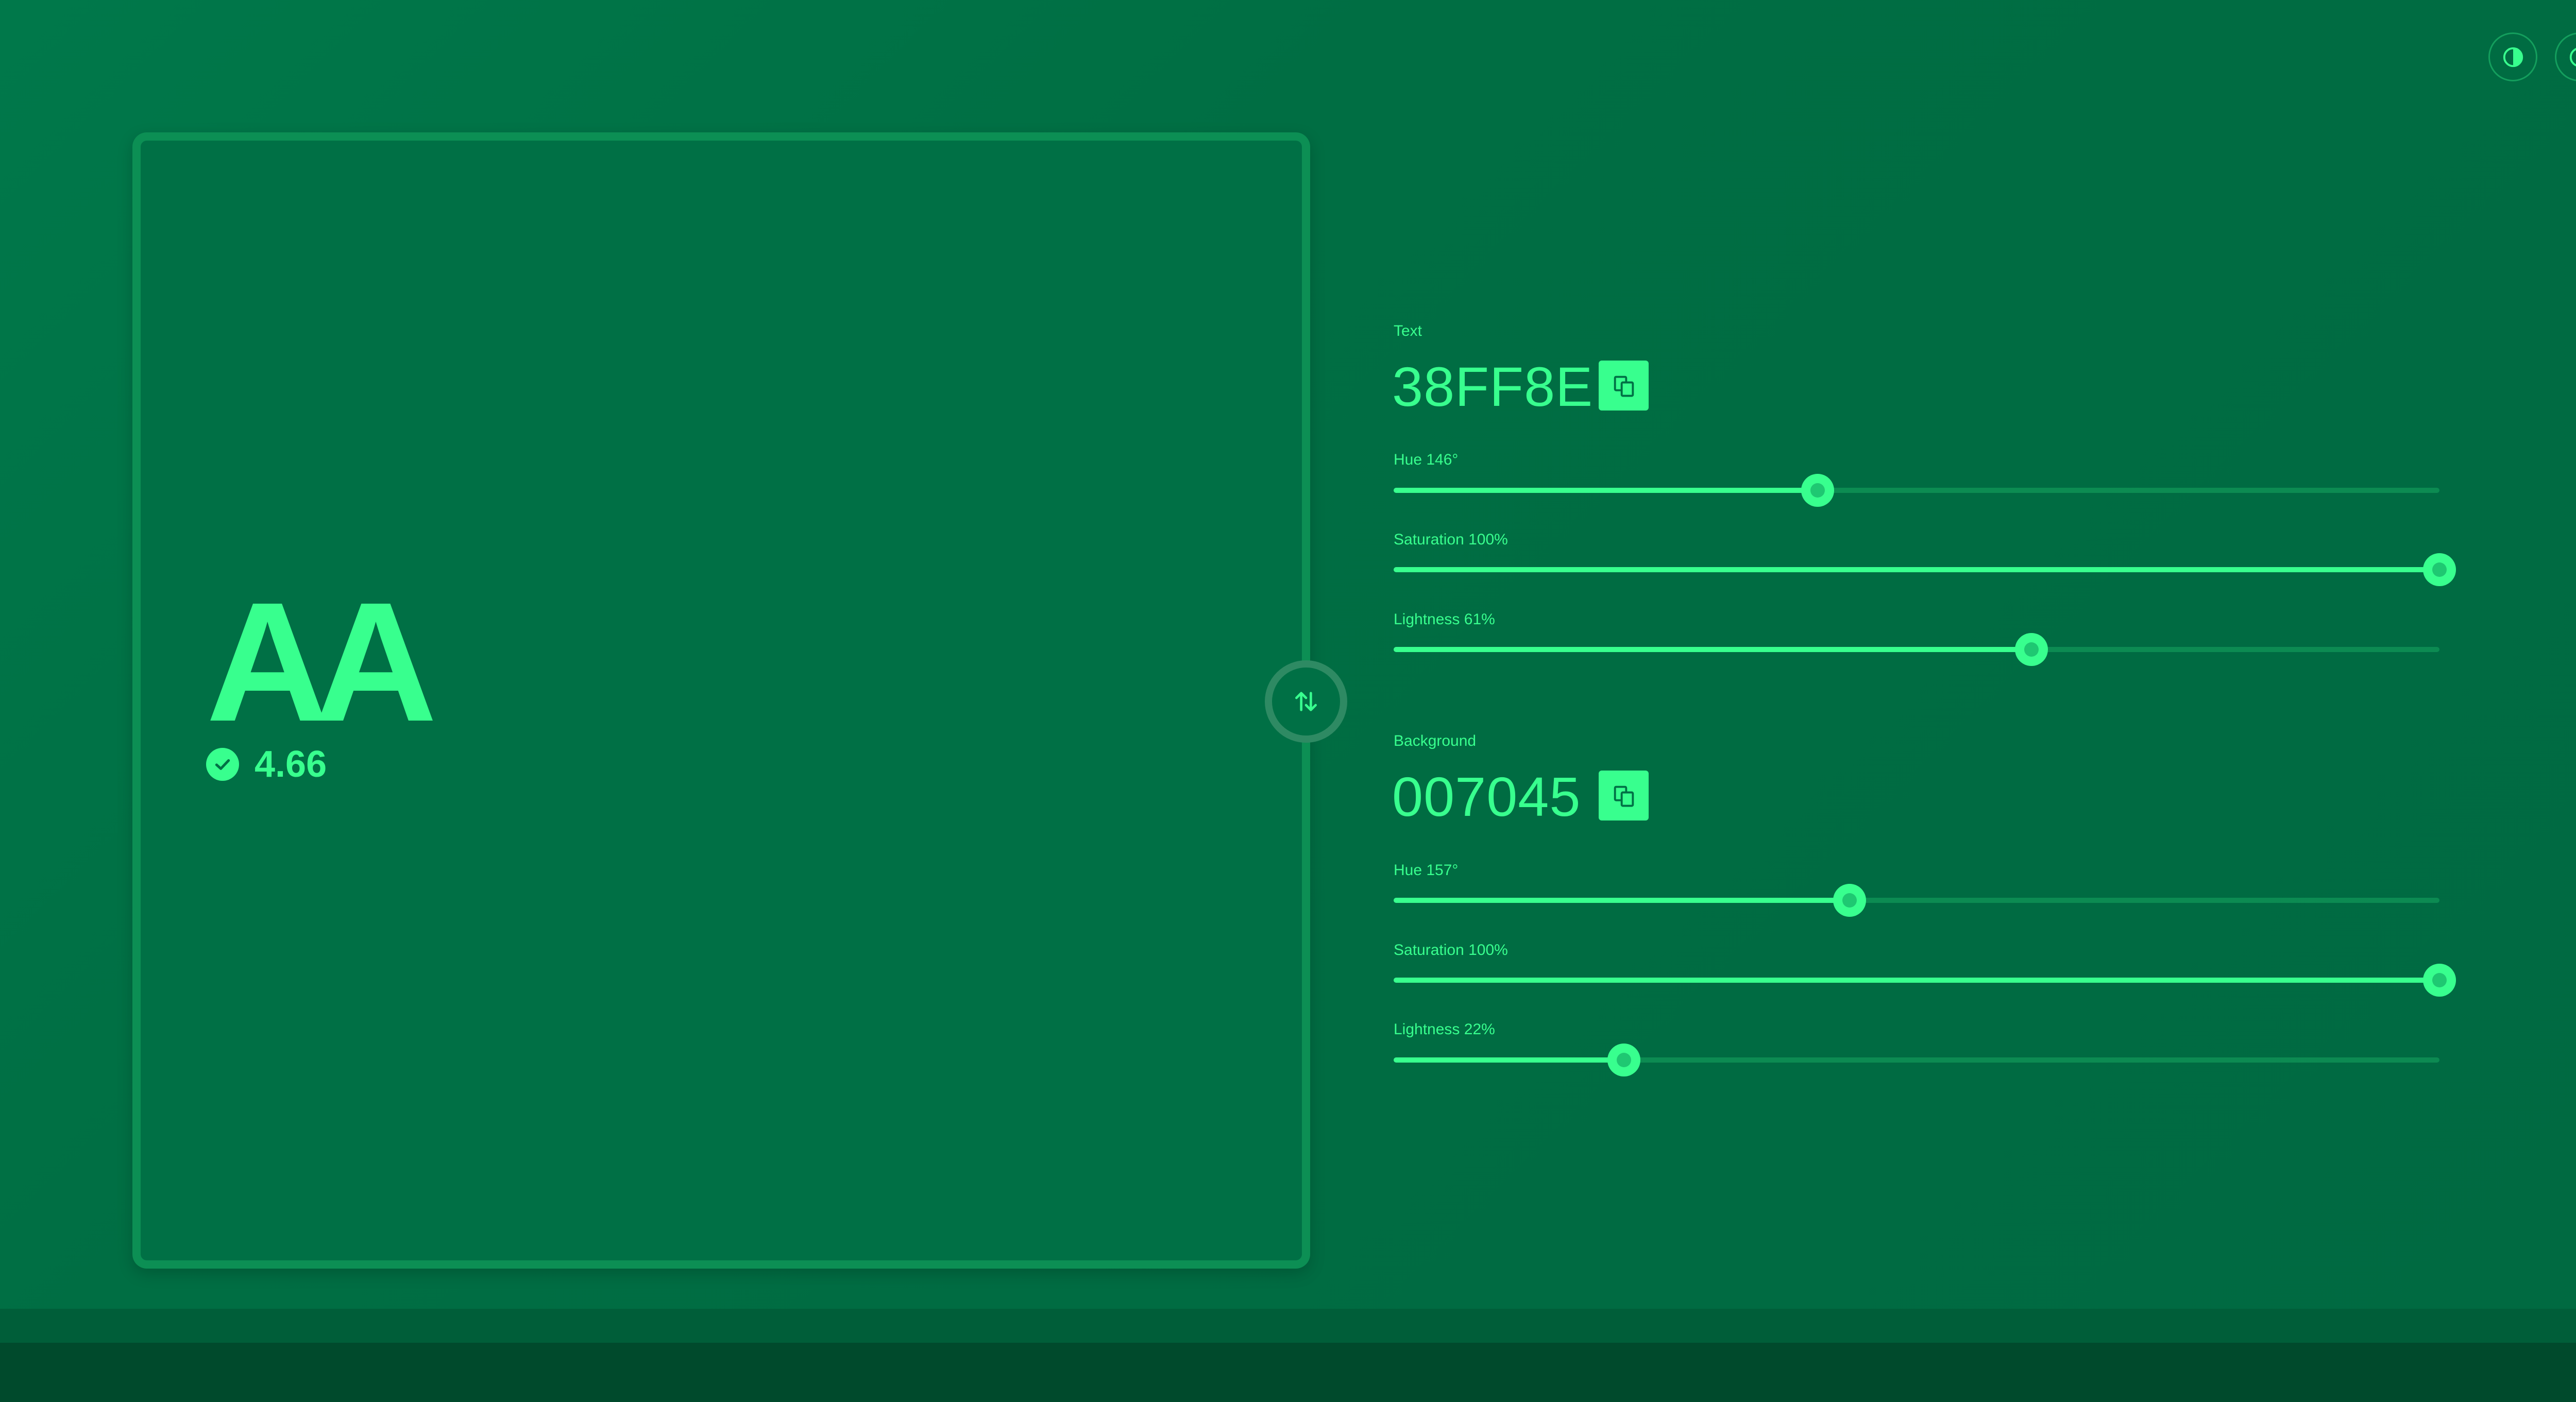 Image resolution: width=2576 pixels, height=1402 pixels. Describe the element at coordinates (1916, 1060) in the screenshot. I see `background-lightness-slider` at that location.